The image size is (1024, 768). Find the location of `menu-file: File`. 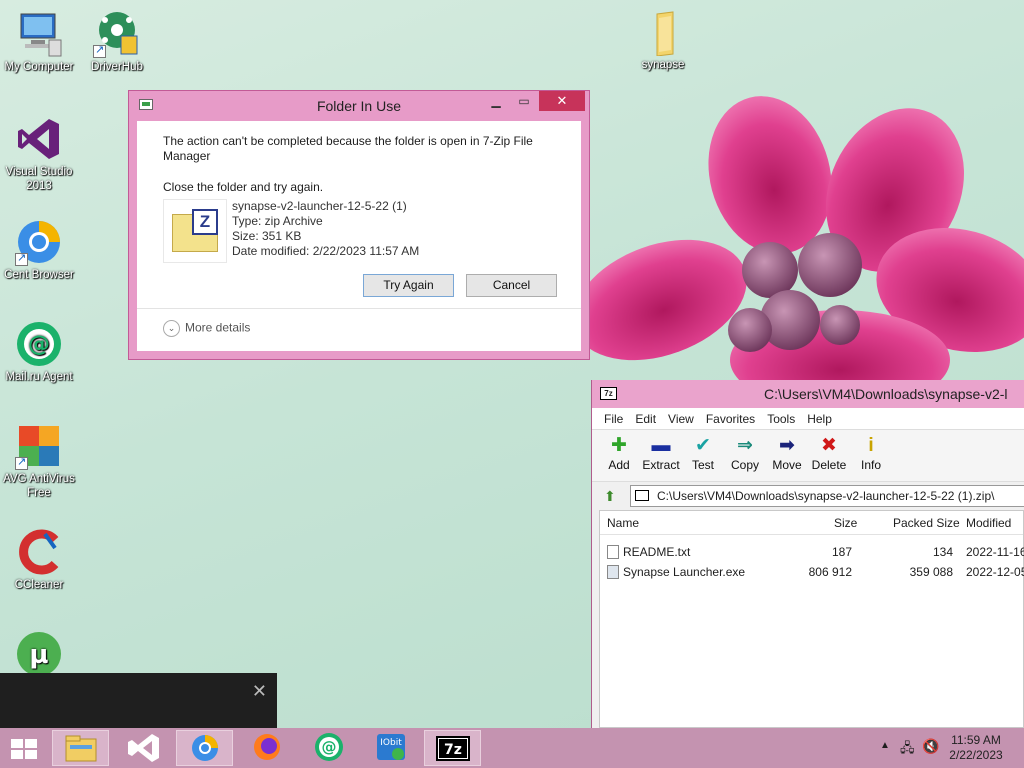

menu-file: File is located at coordinates (613, 417).